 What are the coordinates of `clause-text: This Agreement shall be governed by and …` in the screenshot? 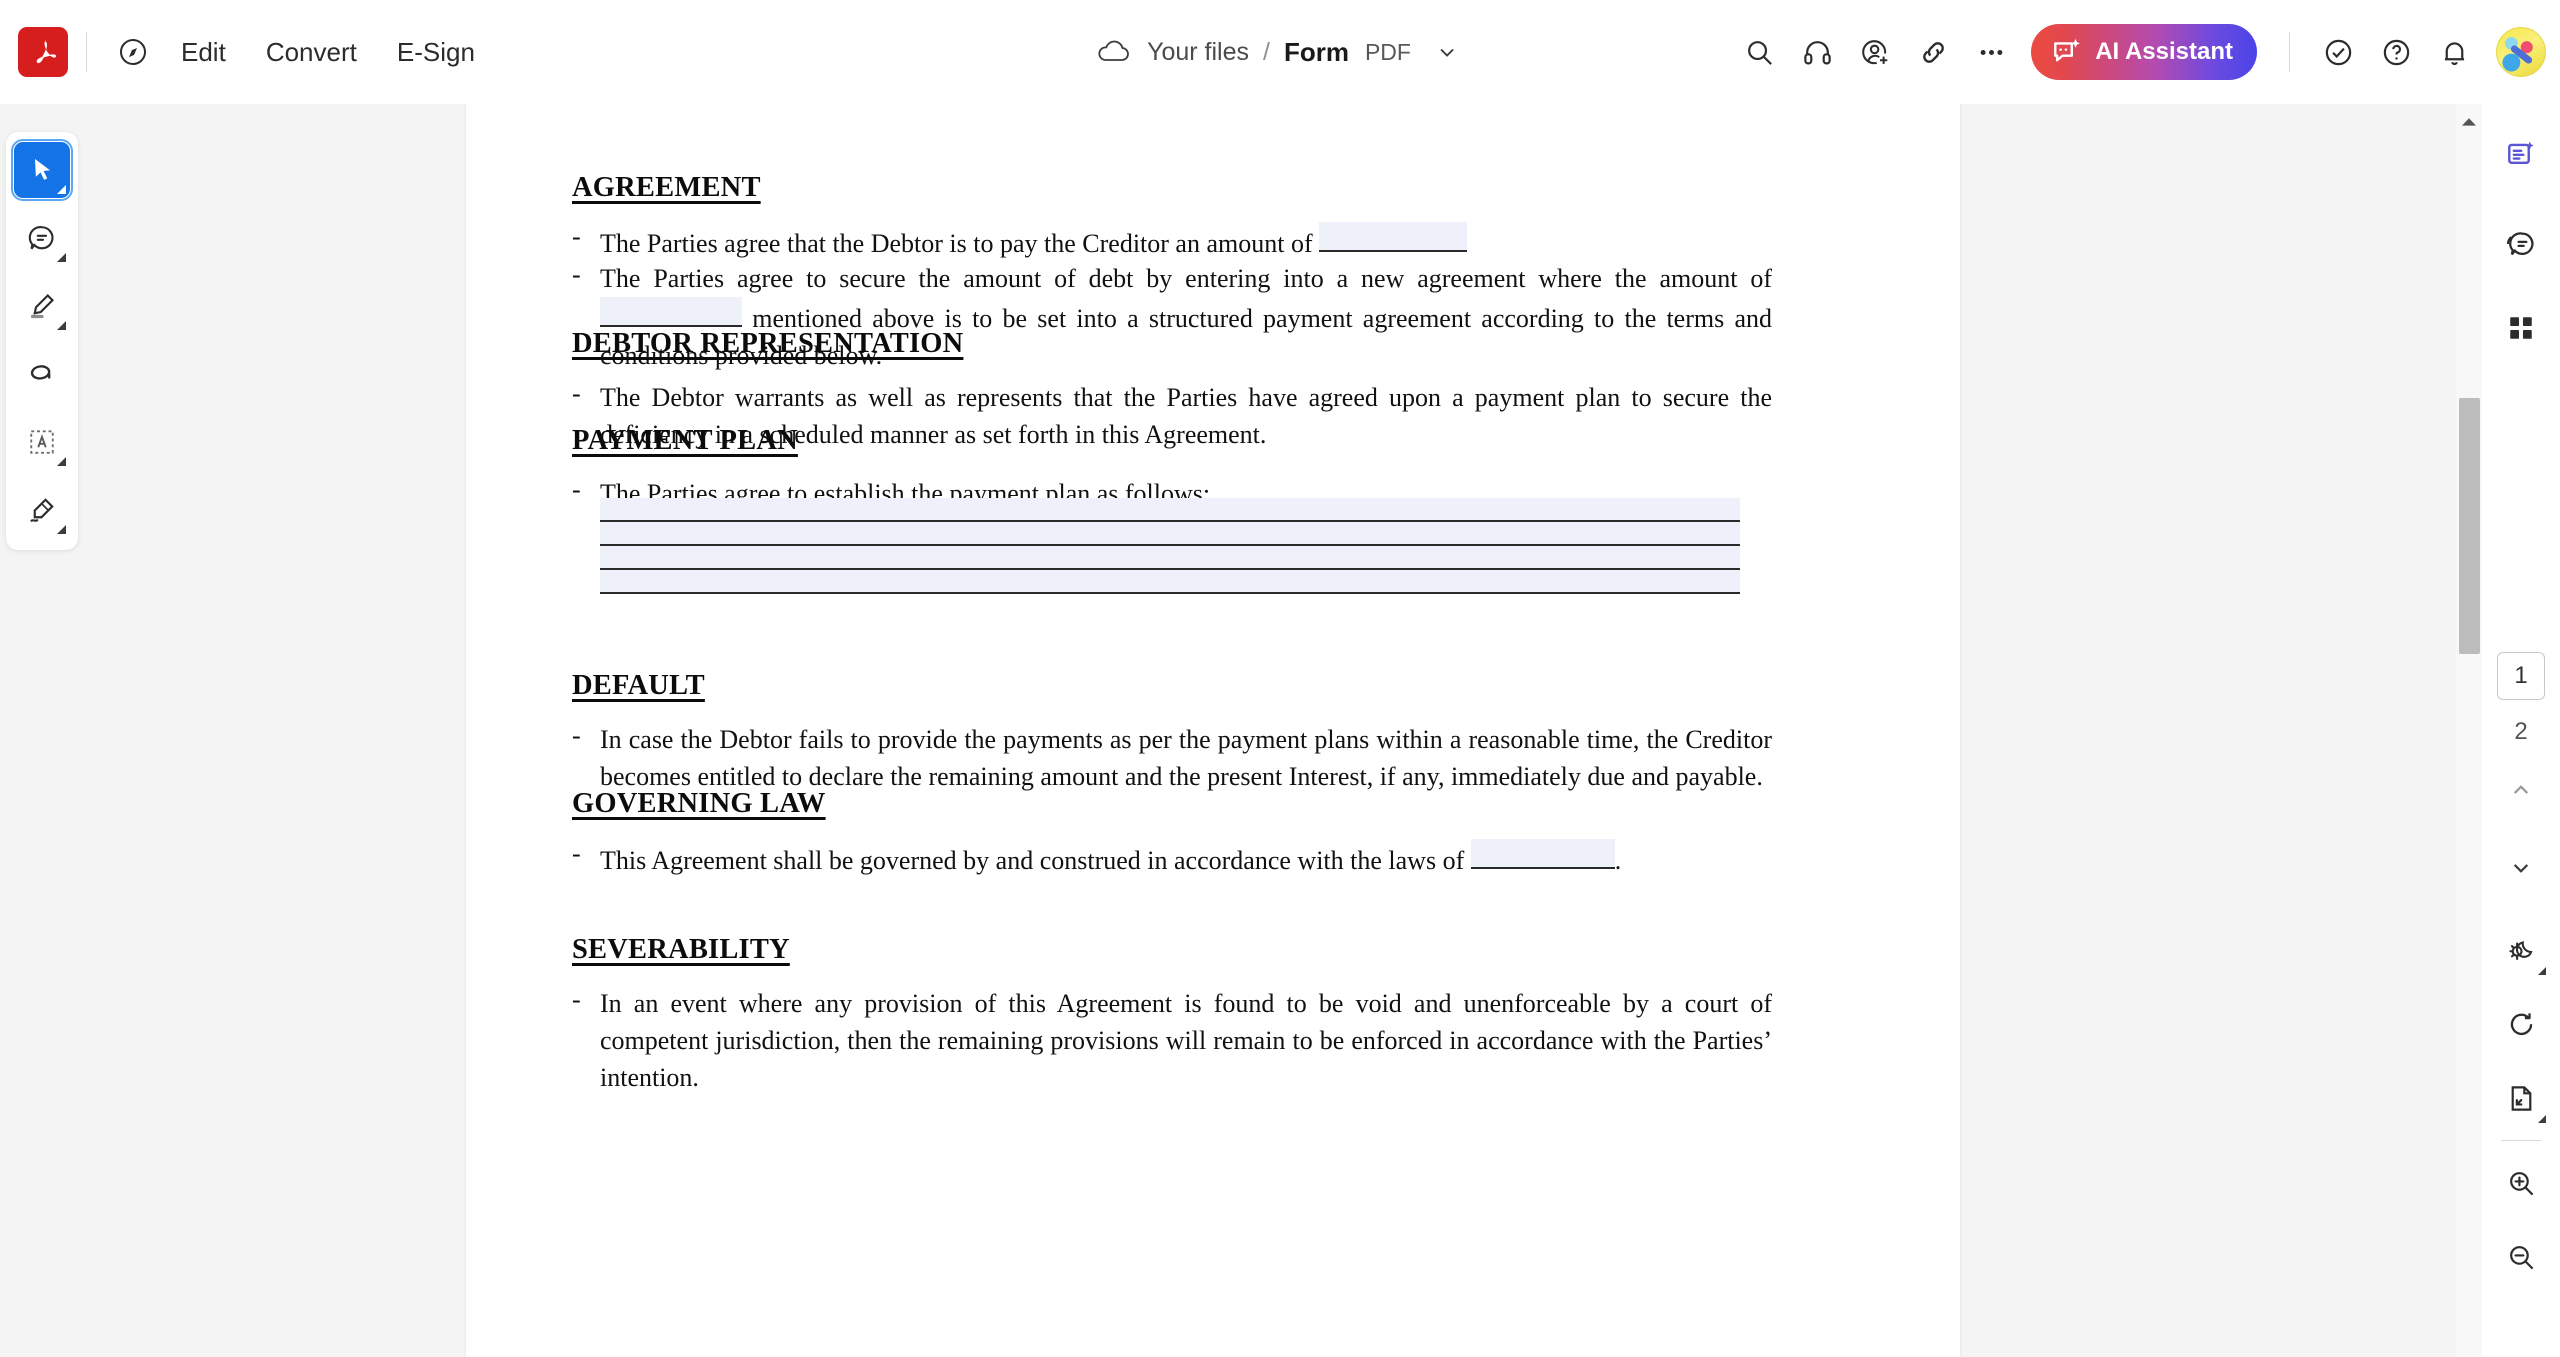 It's located at (1035, 860).